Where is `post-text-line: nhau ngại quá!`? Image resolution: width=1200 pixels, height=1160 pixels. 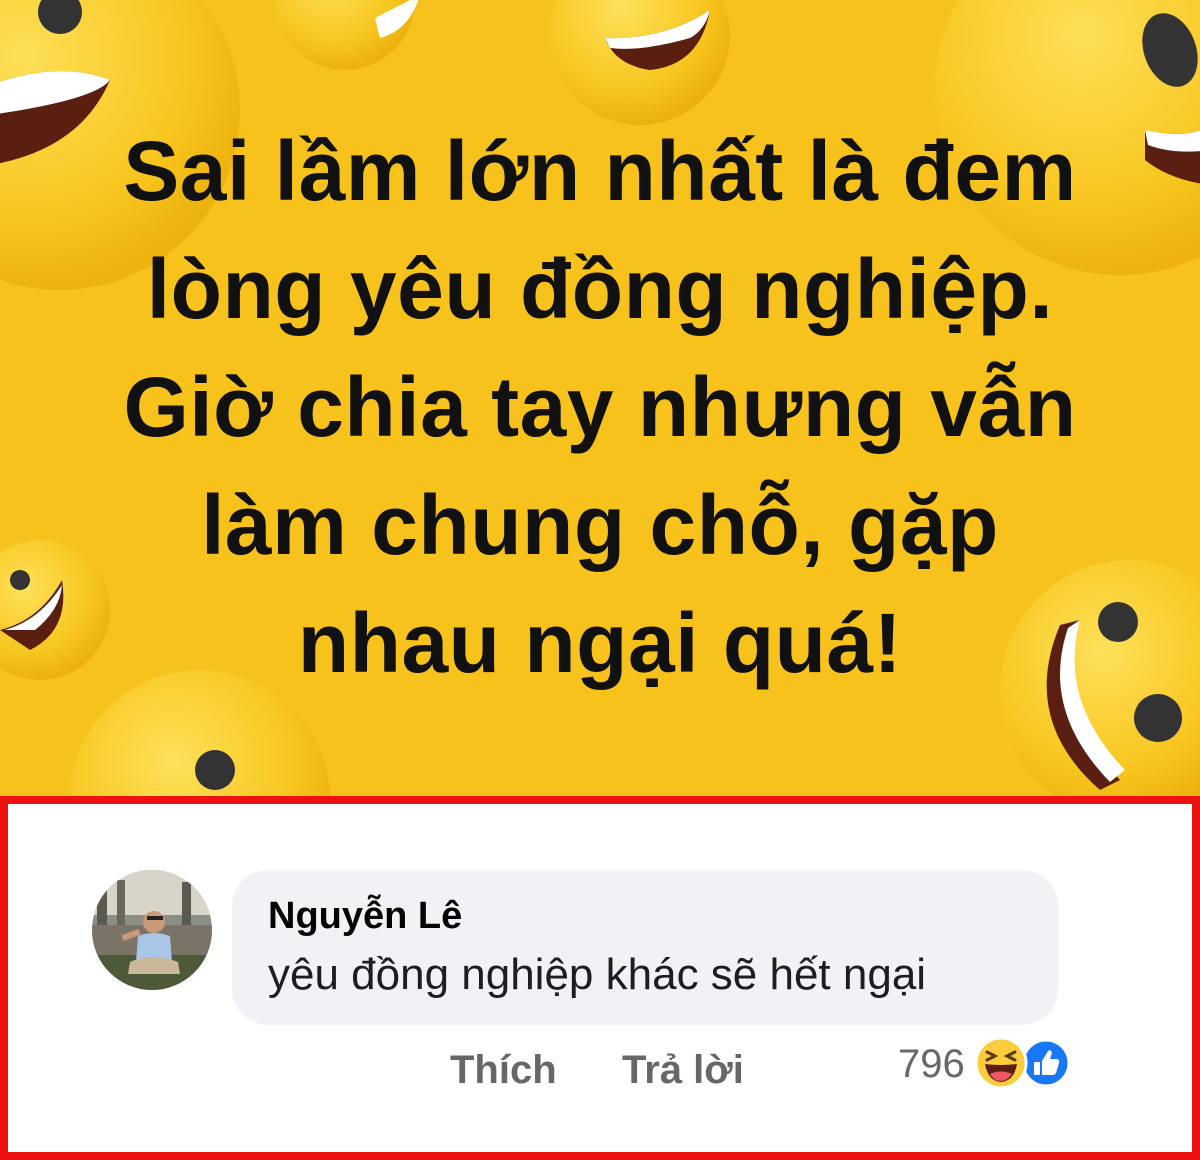
post-text-line: nhau ngại quá! is located at coordinates (600, 643).